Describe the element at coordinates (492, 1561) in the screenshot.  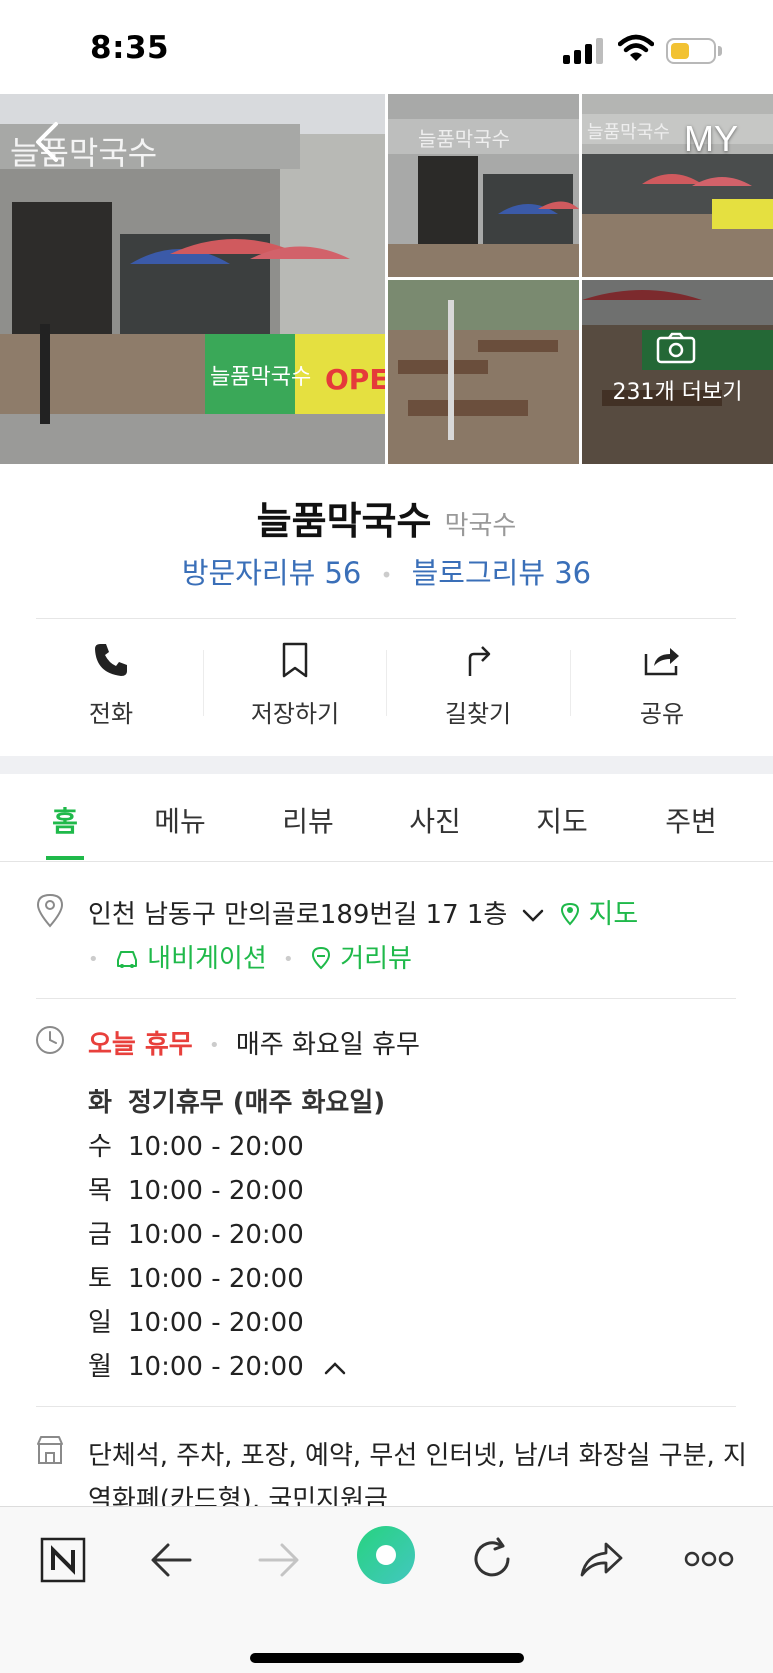
I see `refresh-icon` at that location.